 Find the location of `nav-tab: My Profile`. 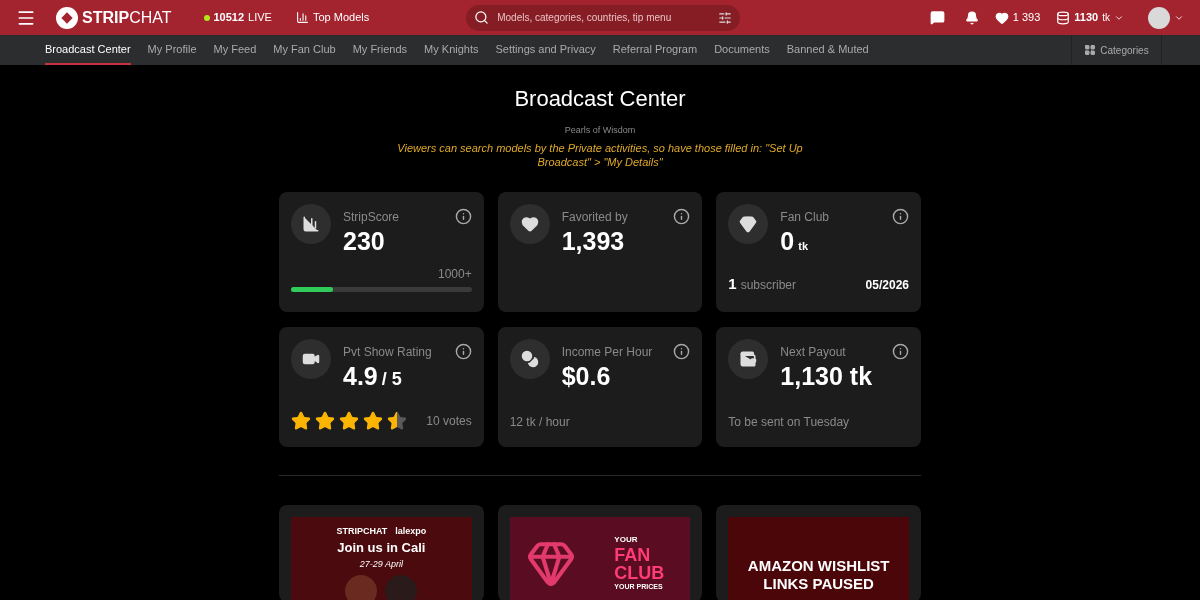

nav-tab: My Profile is located at coordinates (172, 50).